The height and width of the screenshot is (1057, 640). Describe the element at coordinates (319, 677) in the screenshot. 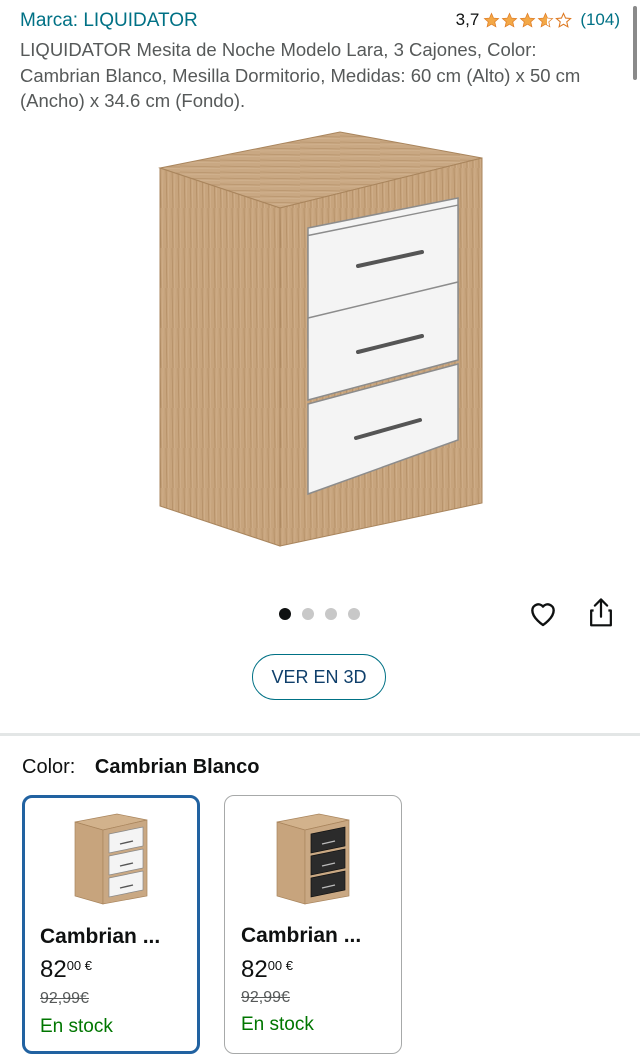

I see `view-3d-button: VER EN 3D` at that location.